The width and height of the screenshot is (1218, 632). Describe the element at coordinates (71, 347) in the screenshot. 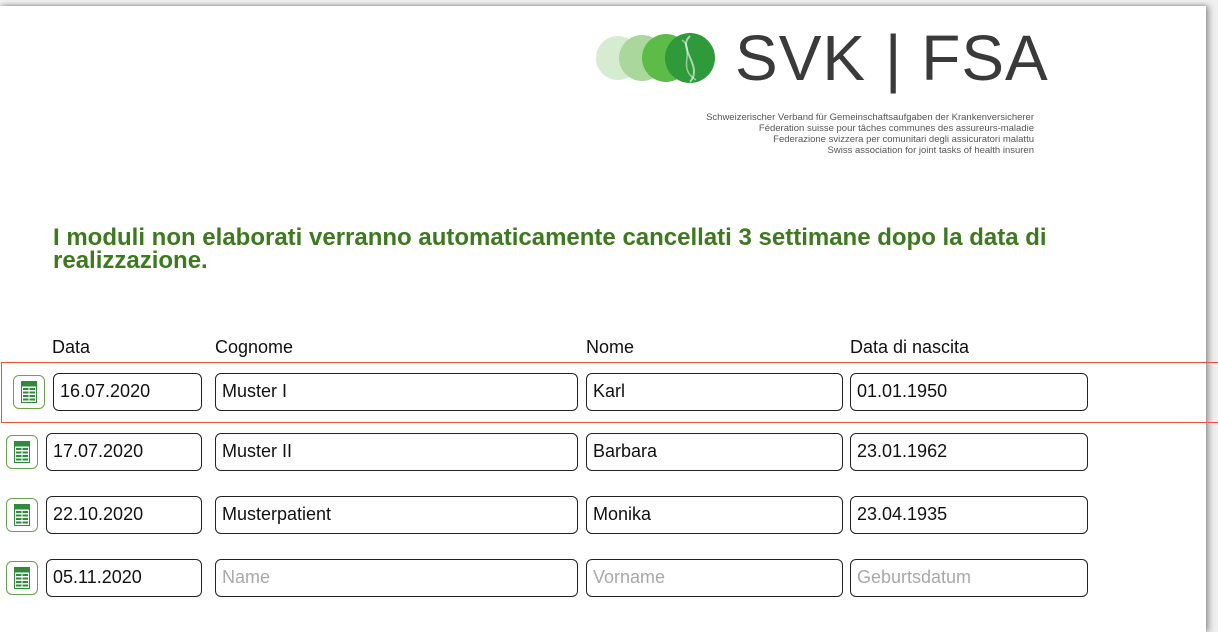

I see `column-header-date: Data` at that location.